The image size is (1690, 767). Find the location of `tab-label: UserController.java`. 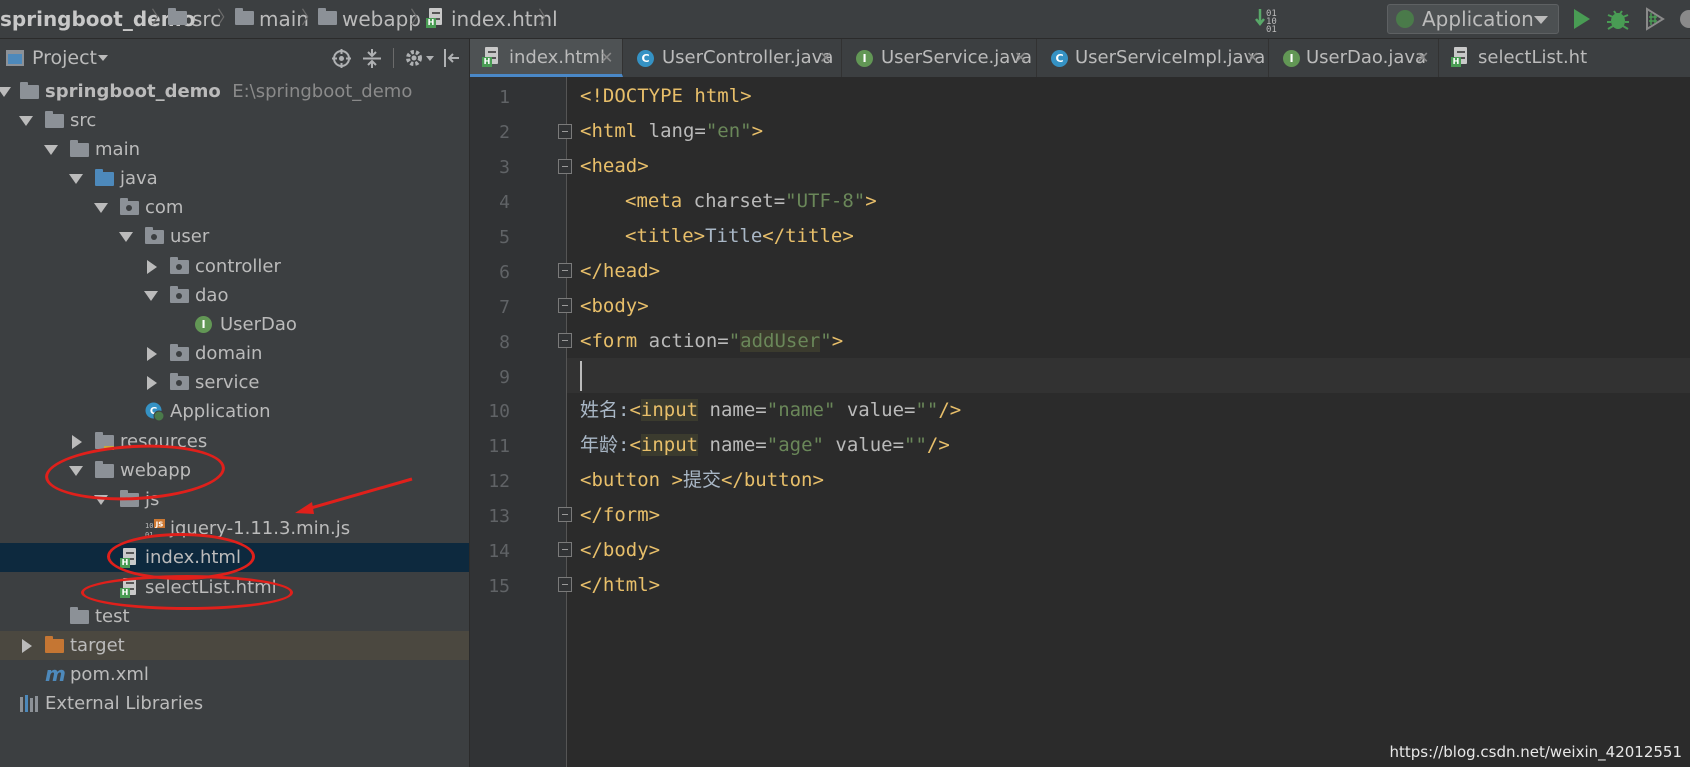

tab-label: UserController.java is located at coordinates (748, 57).